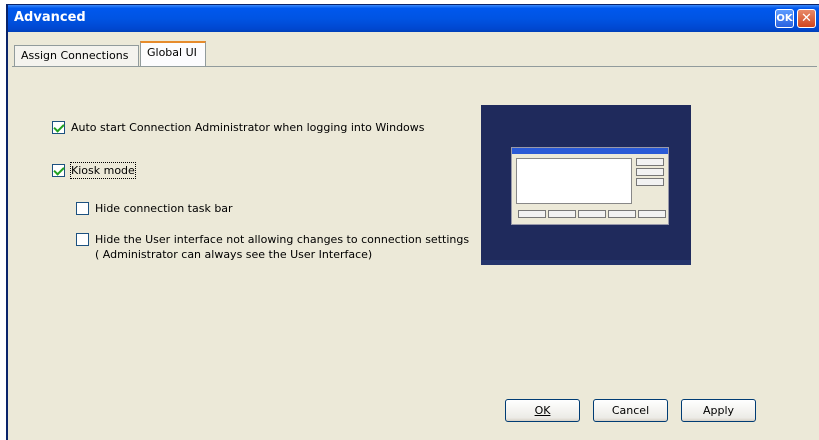 This screenshot has height=440, width=819. What do you see at coordinates (630, 410) in the screenshot?
I see `cancel-button: Cancel` at bounding box center [630, 410].